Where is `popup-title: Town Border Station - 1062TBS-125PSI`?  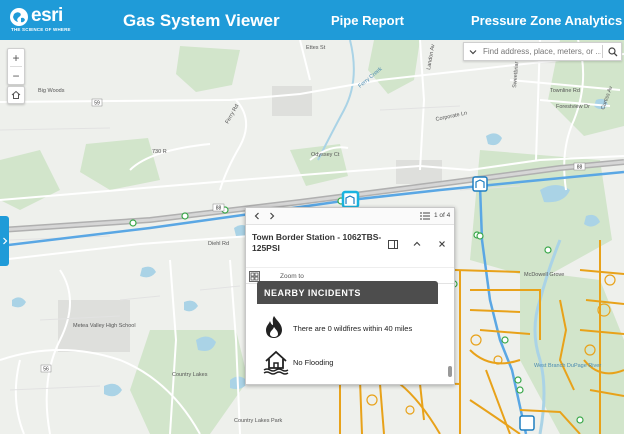 popup-title: Town Border Station - 1062TBS-125PSI is located at coordinates (317, 242).